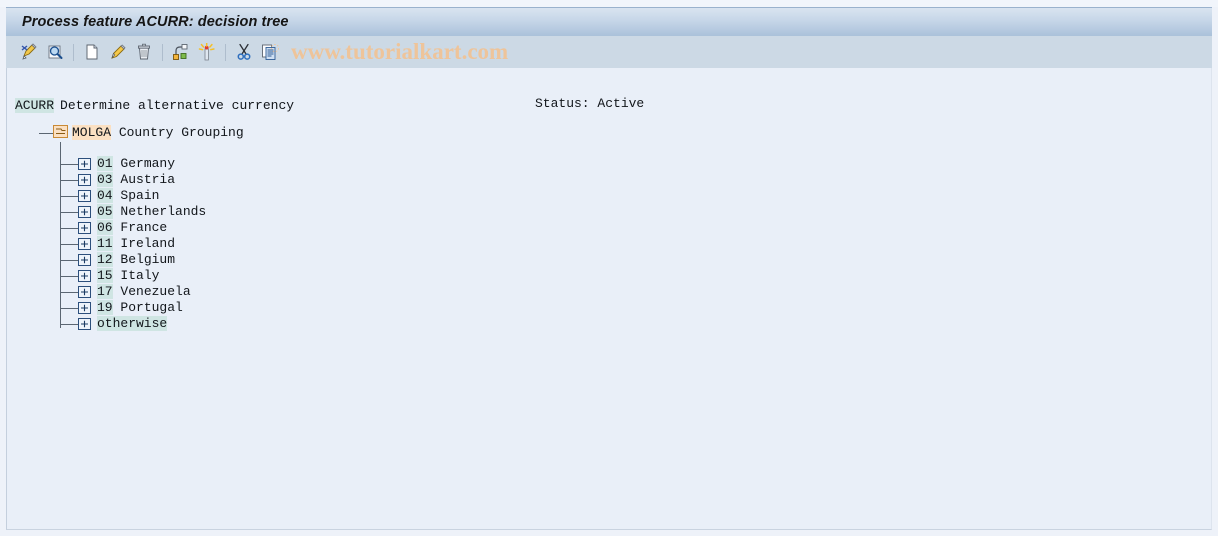 This screenshot has height=536, width=1218. What do you see at coordinates (140, 275) in the screenshot?
I see `tree-node-text: Italy` at bounding box center [140, 275].